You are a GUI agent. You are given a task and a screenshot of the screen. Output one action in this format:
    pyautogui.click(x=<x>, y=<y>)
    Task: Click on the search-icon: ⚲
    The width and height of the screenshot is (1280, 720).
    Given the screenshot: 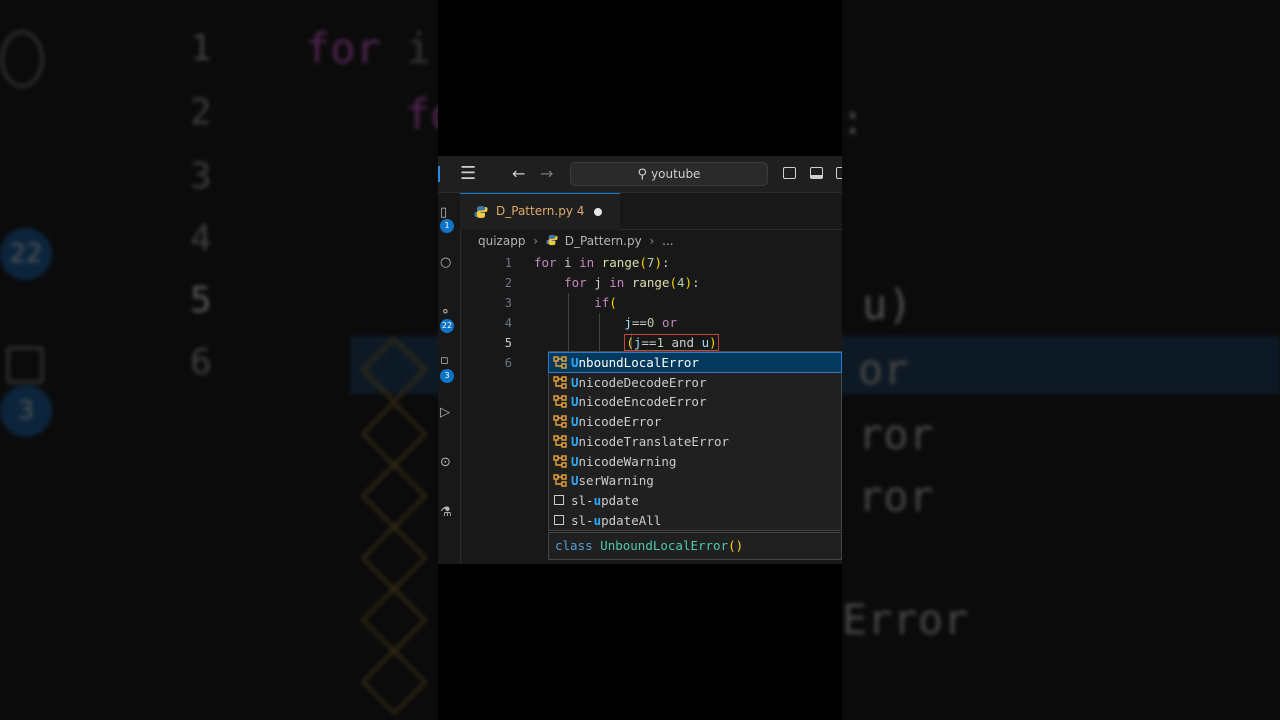 What is the action you would take?
    pyautogui.click(x=642, y=174)
    